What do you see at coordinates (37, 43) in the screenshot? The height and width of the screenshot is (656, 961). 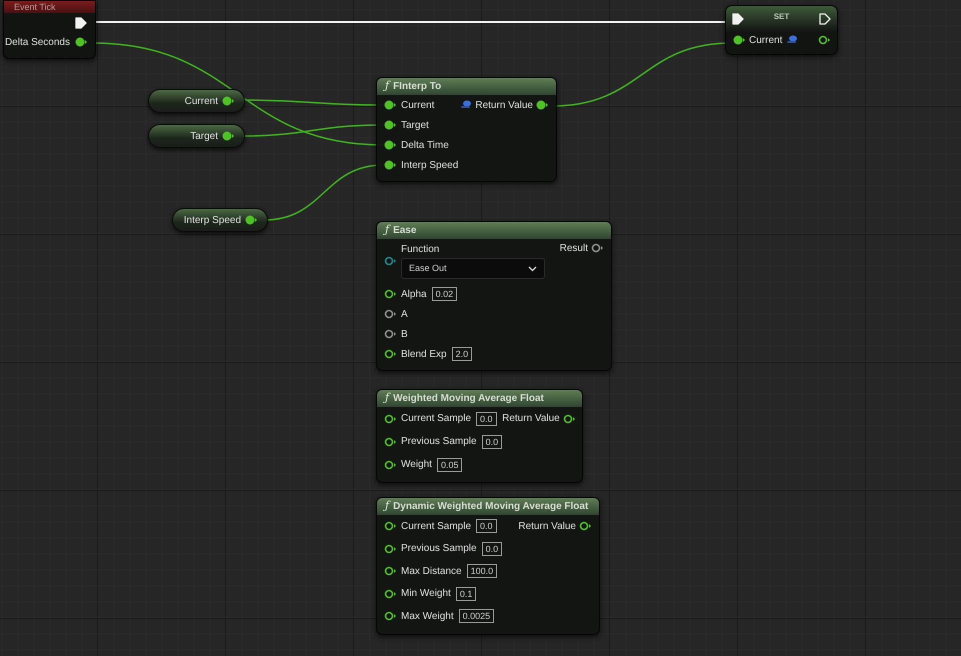 I see `pin-label: Delta Seconds` at bounding box center [37, 43].